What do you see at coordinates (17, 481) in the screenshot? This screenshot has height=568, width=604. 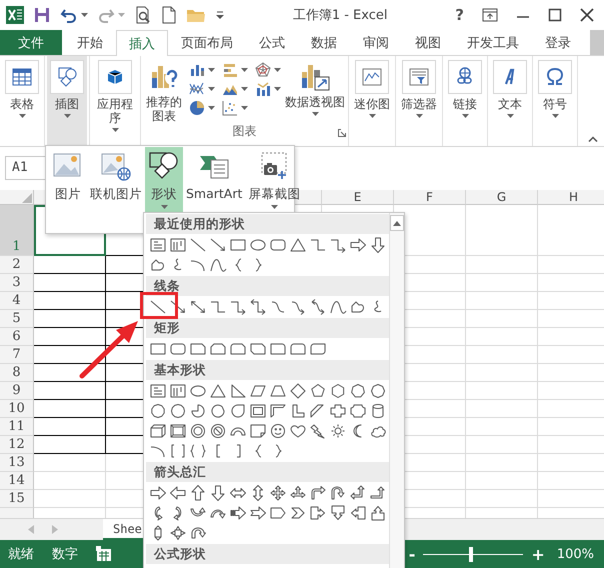 I see `row-header: 14` at bounding box center [17, 481].